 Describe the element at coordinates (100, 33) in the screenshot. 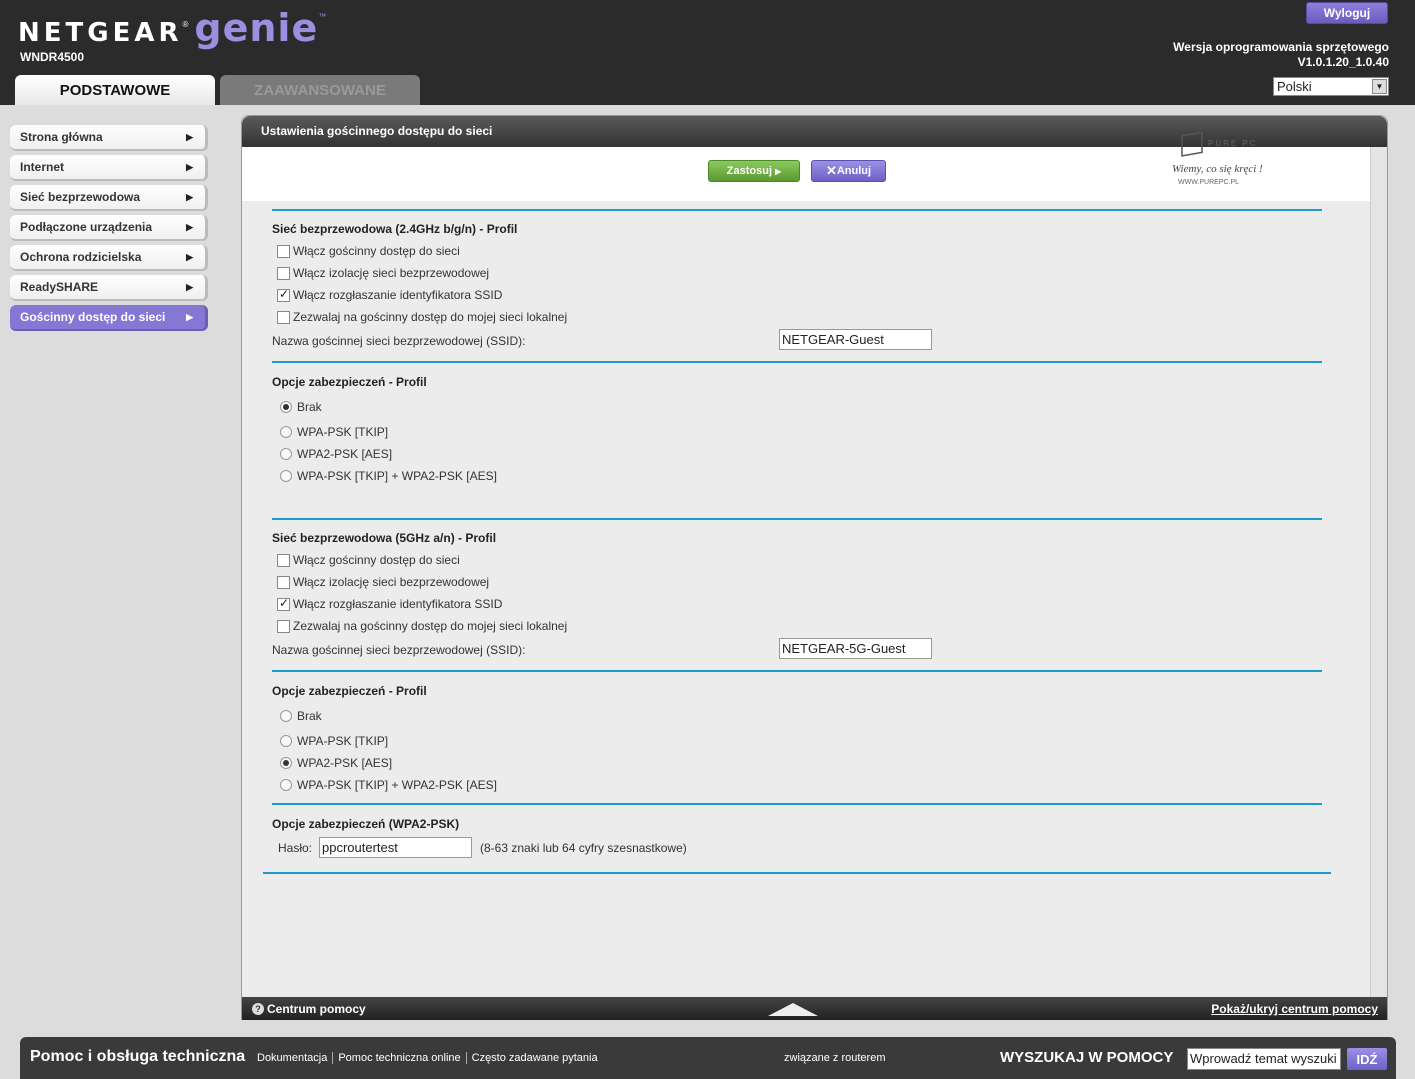

I see `brand-name: NETGEAR` at that location.